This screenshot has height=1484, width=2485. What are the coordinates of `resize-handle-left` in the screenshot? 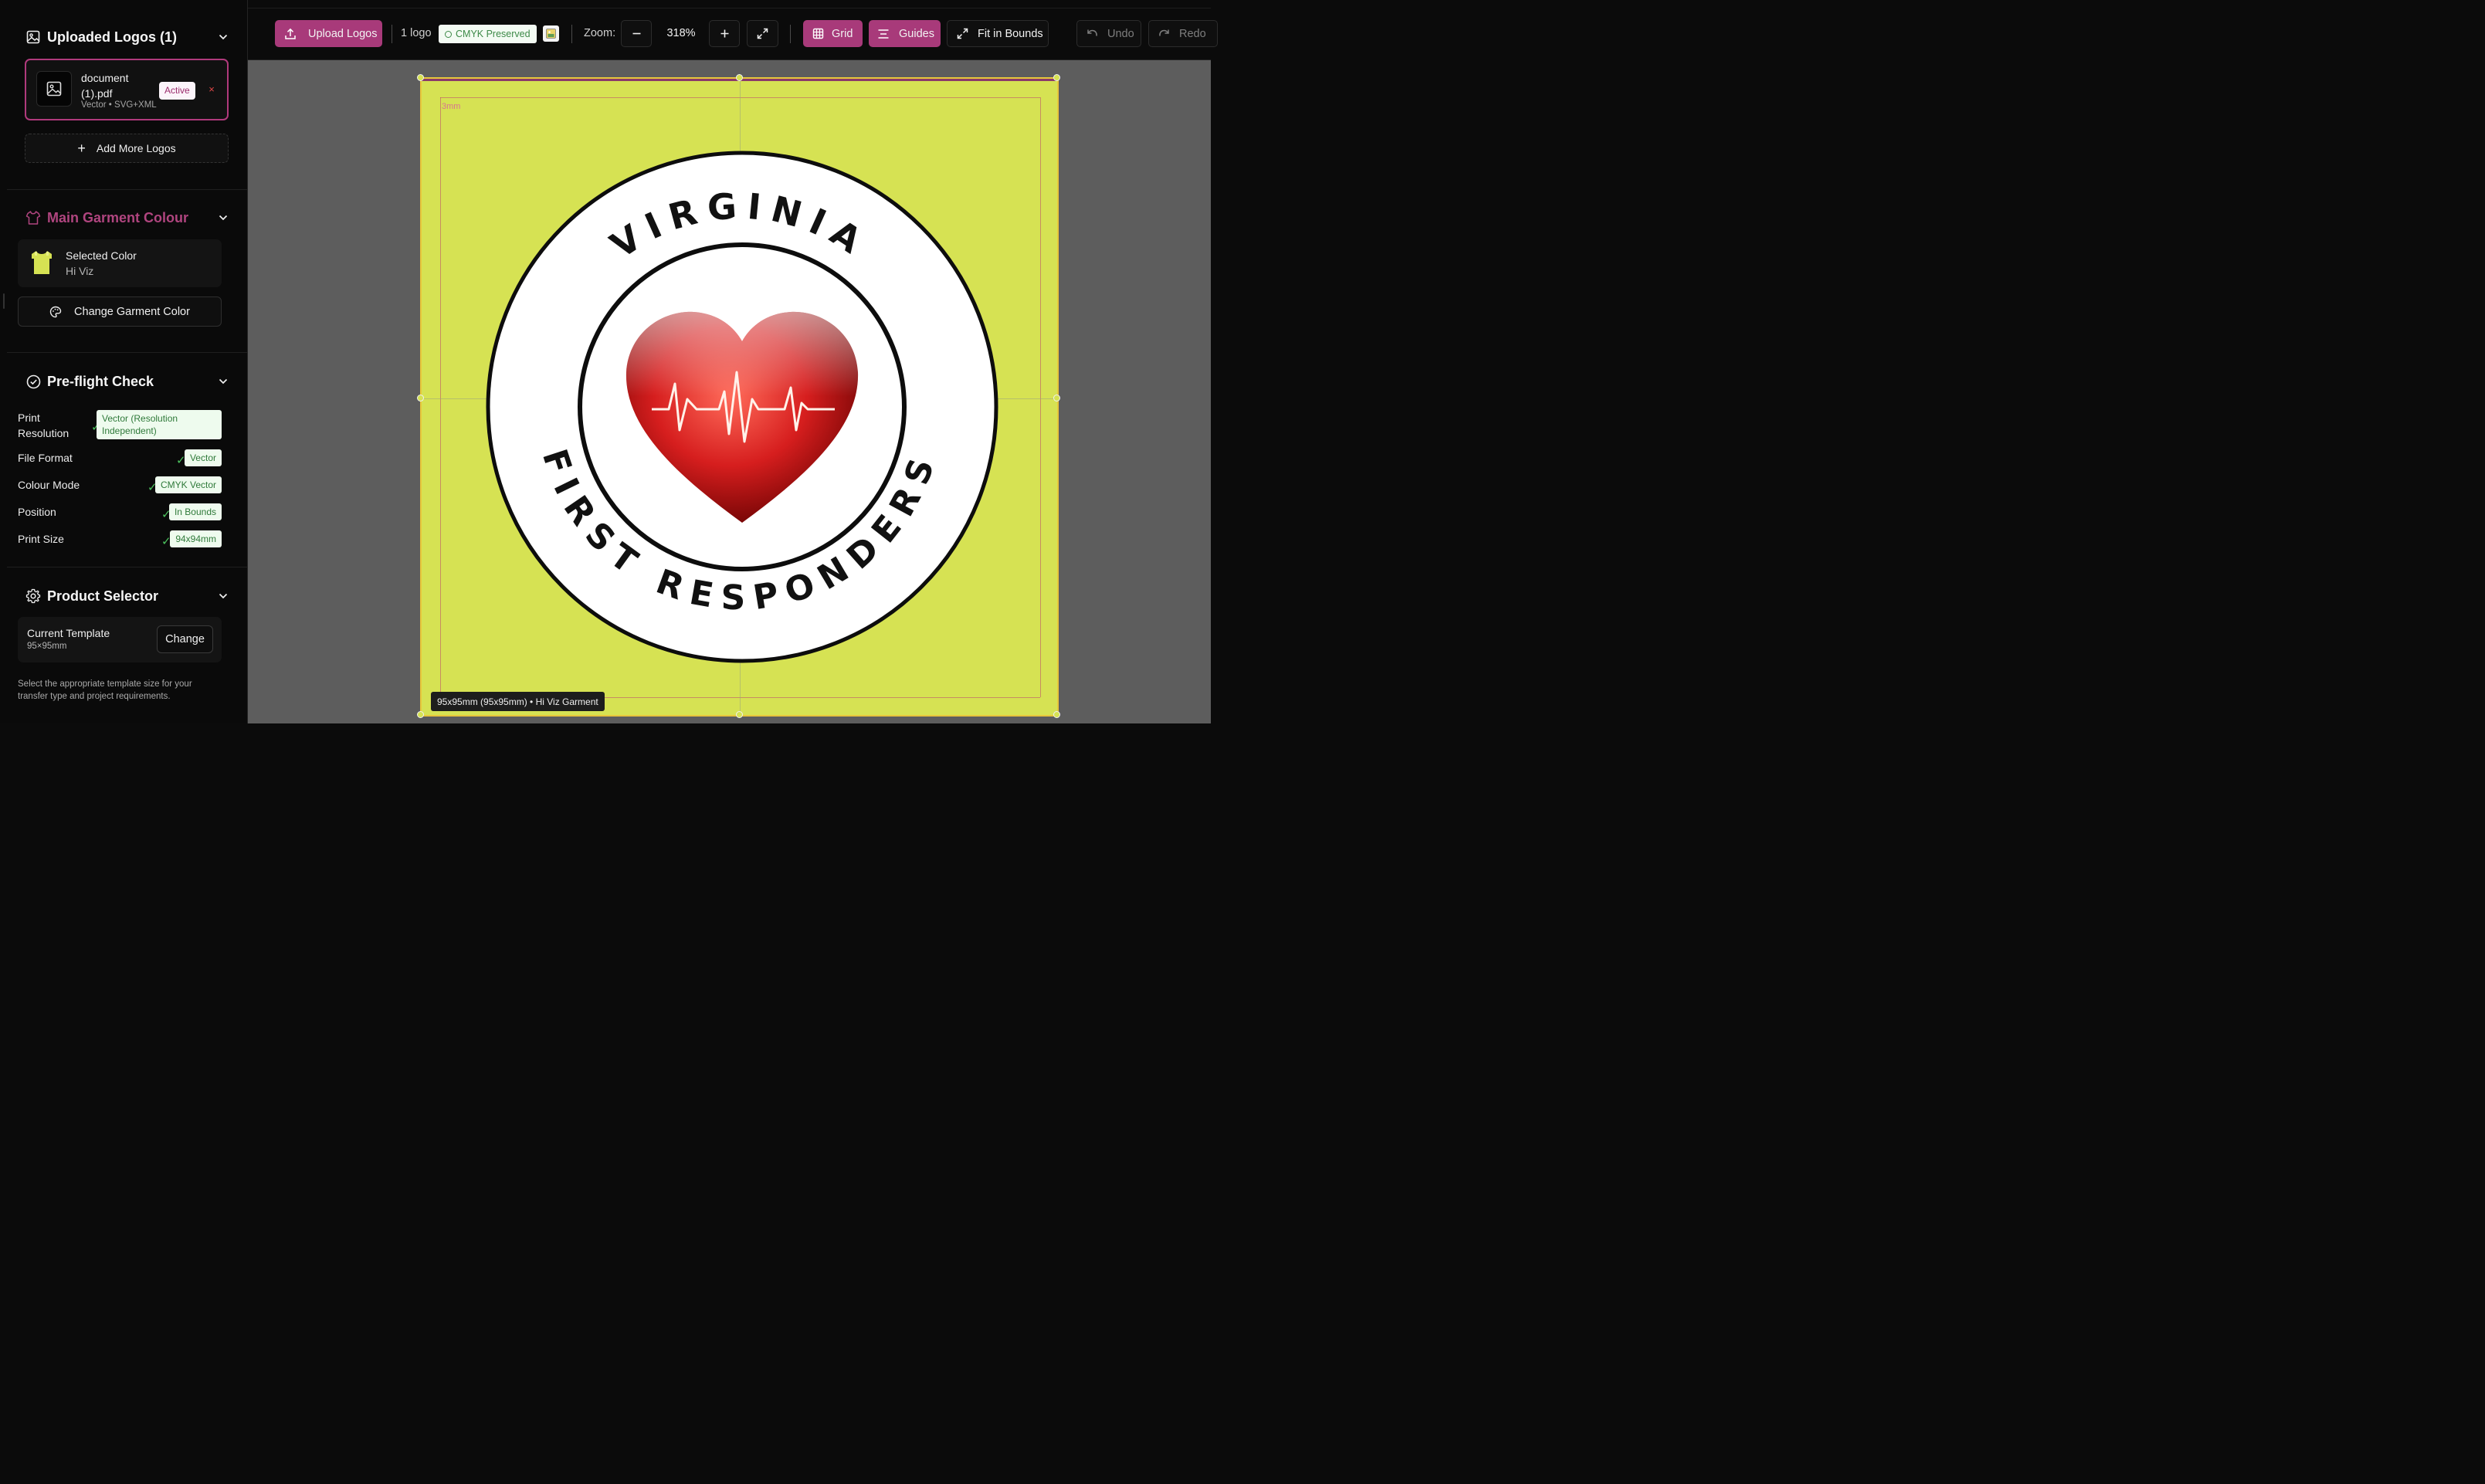 It's located at (420, 398).